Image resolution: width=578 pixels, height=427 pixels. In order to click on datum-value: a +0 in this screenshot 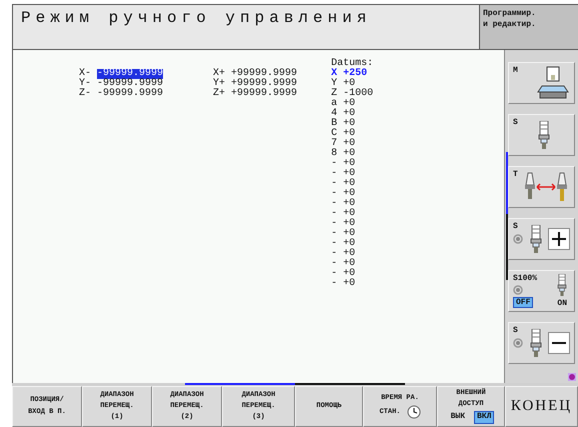, I will do `click(343, 104)`.